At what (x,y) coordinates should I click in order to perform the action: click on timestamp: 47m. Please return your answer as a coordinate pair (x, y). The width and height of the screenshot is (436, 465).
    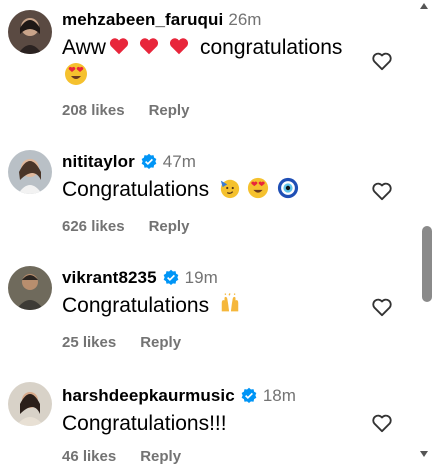
    Looking at the image, I should click on (179, 161).